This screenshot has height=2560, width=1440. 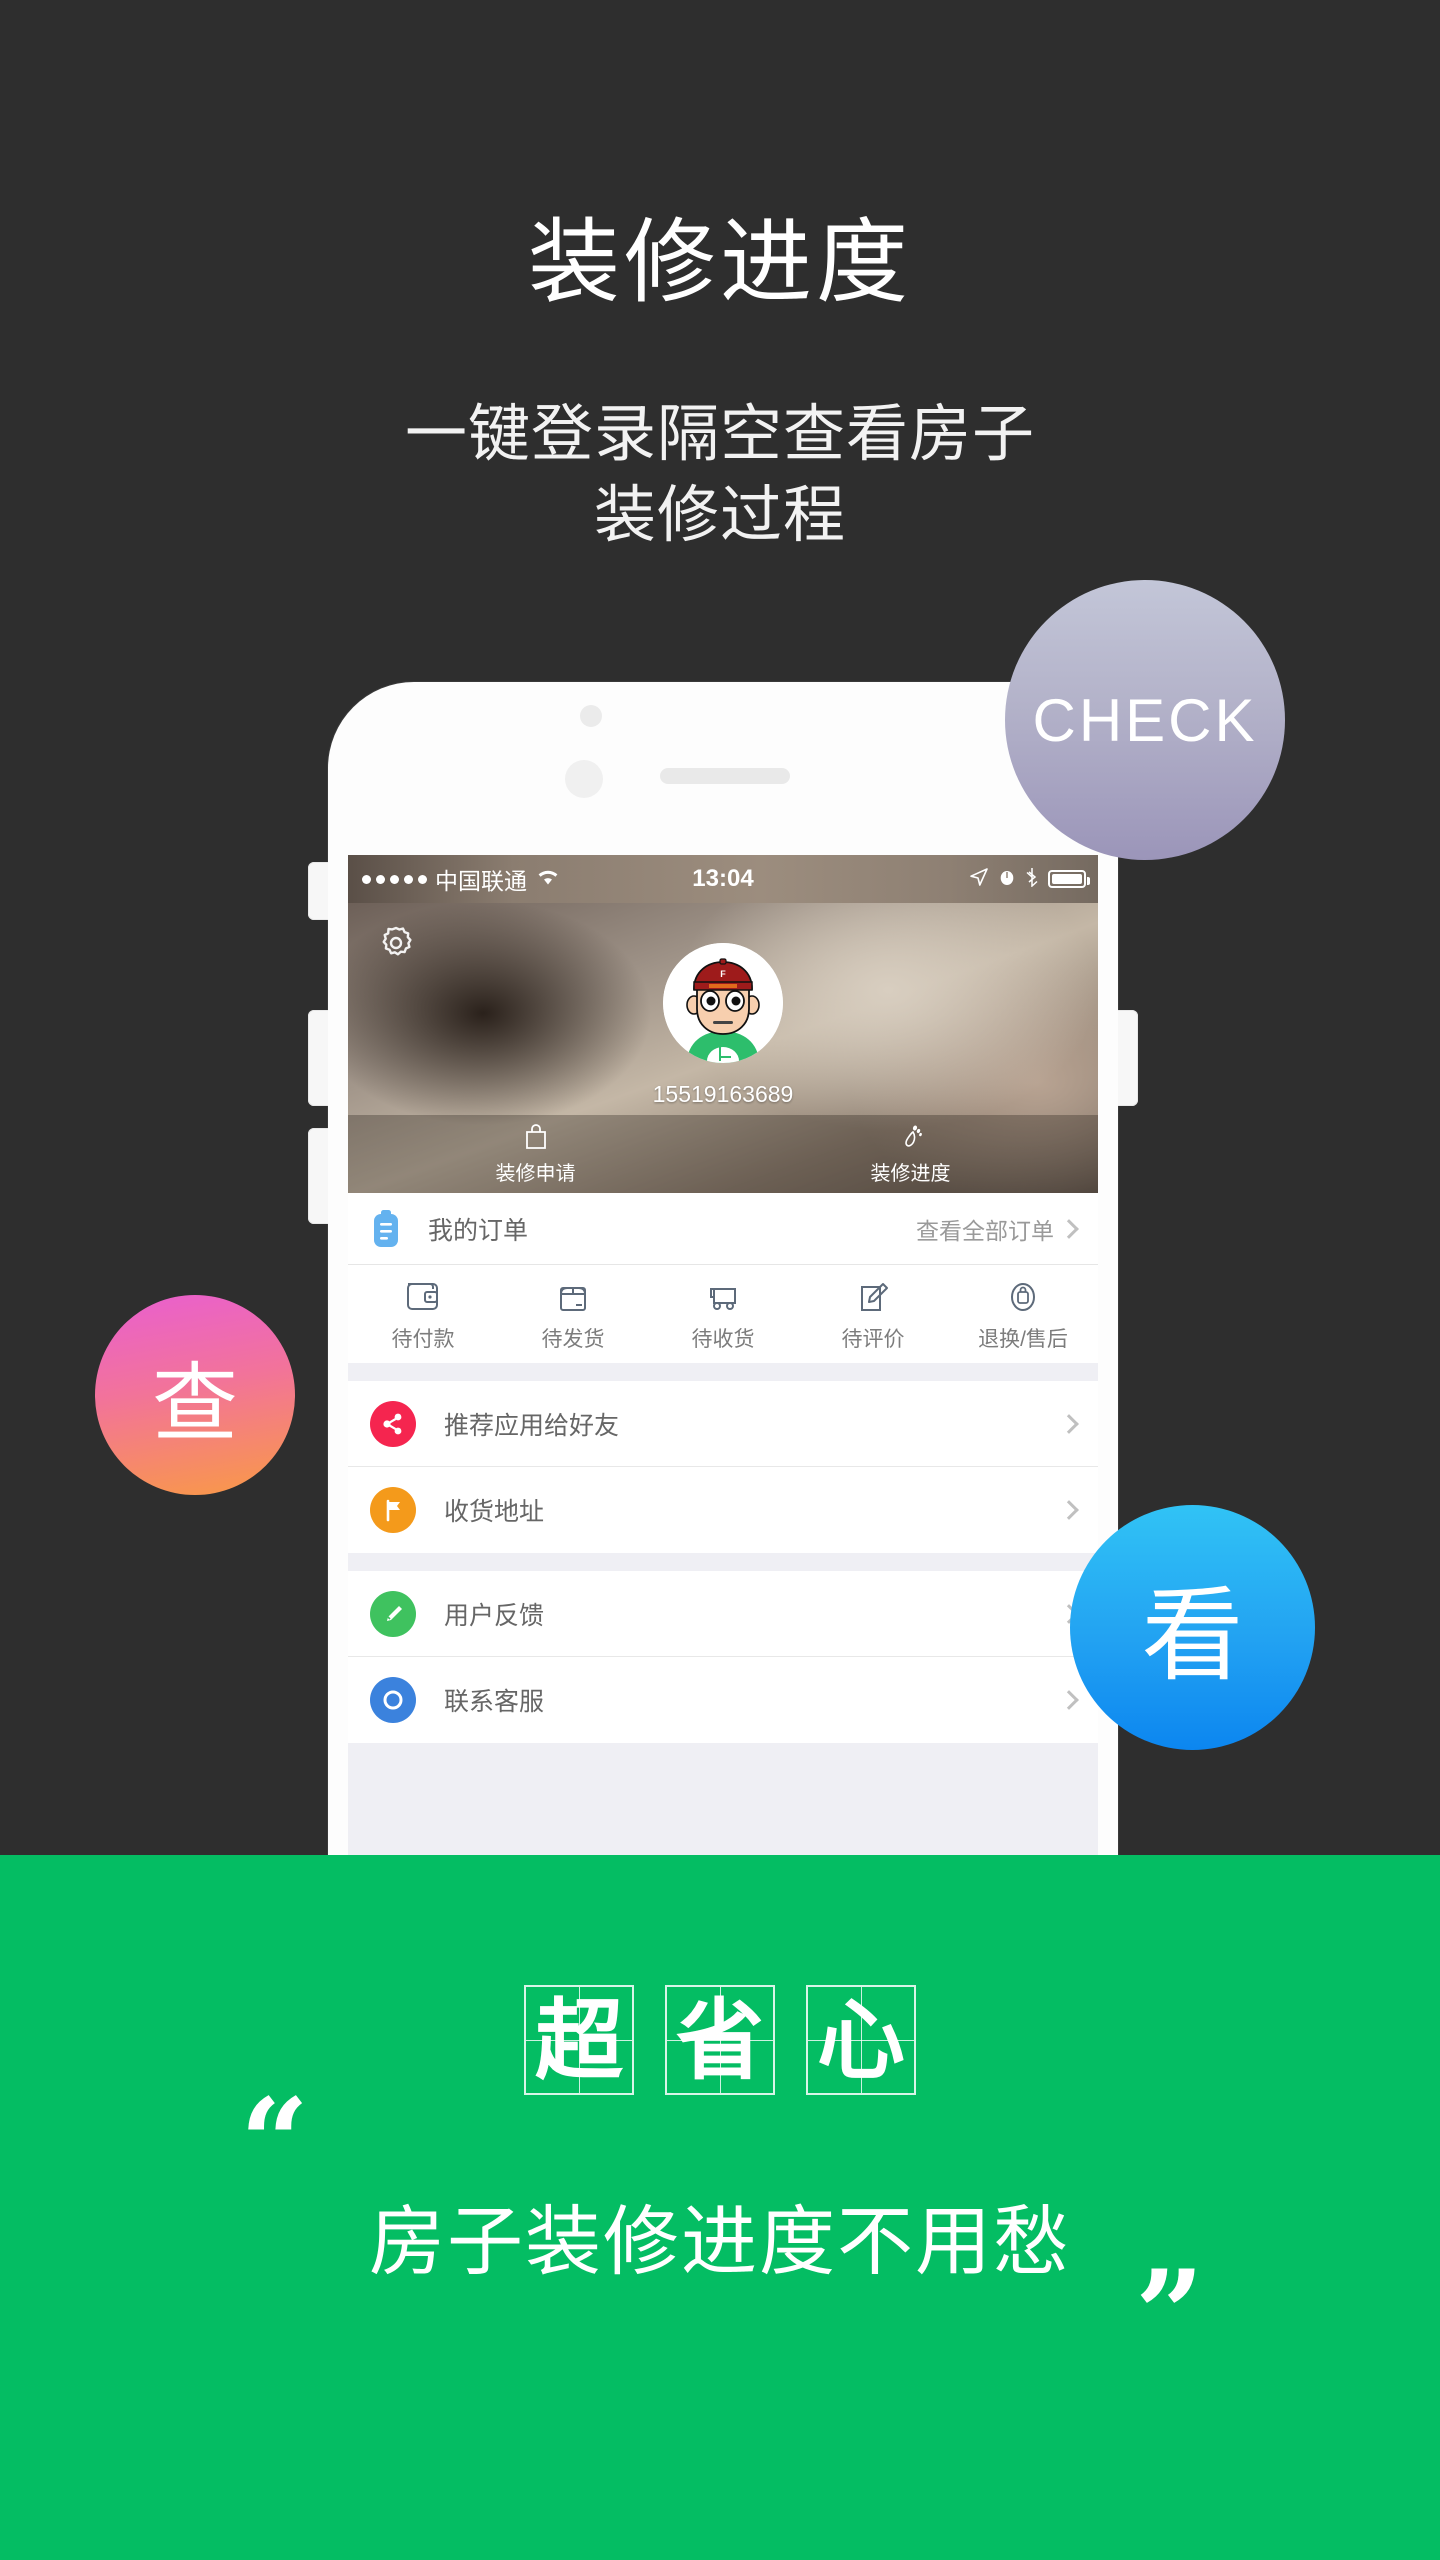 What do you see at coordinates (494, 1615) in the screenshot?
I see `menu-item-label: 用户反馈` at bounding box center [494, 1615].